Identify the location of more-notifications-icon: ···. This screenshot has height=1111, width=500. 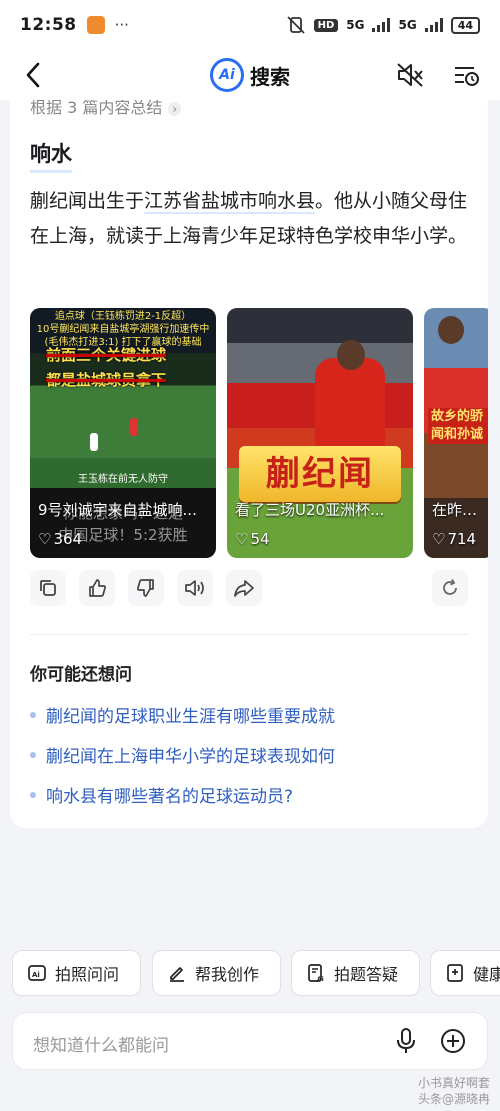
(121, 25).